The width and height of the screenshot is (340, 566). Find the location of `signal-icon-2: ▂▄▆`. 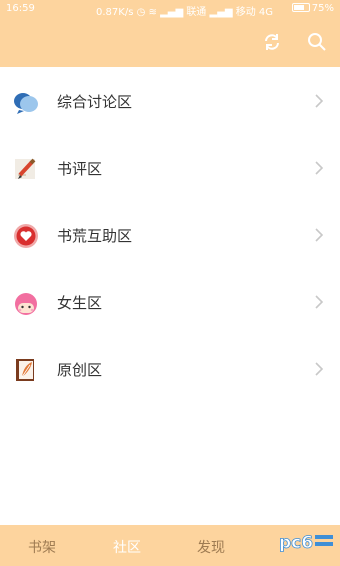

signal-icon-2: ▂▄▆ is located at coordinates (222, 12).